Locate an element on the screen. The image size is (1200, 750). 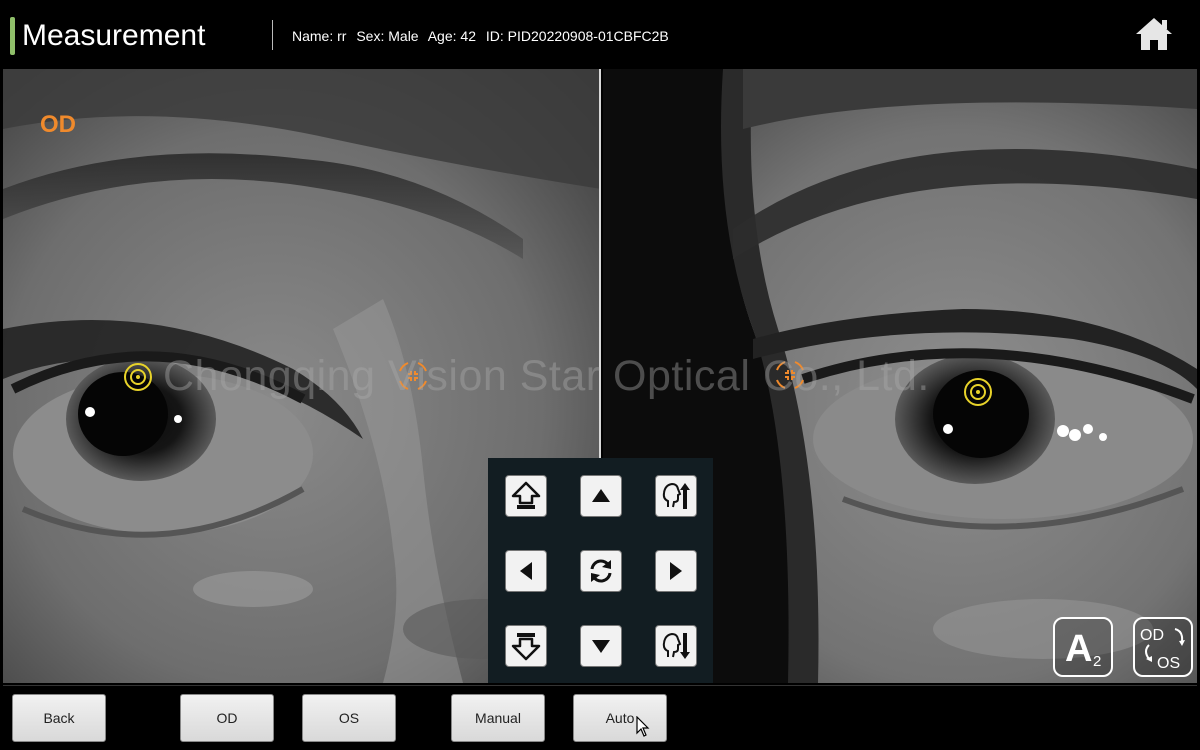
svg-text: 2 is located at coordinates (1097, 661).